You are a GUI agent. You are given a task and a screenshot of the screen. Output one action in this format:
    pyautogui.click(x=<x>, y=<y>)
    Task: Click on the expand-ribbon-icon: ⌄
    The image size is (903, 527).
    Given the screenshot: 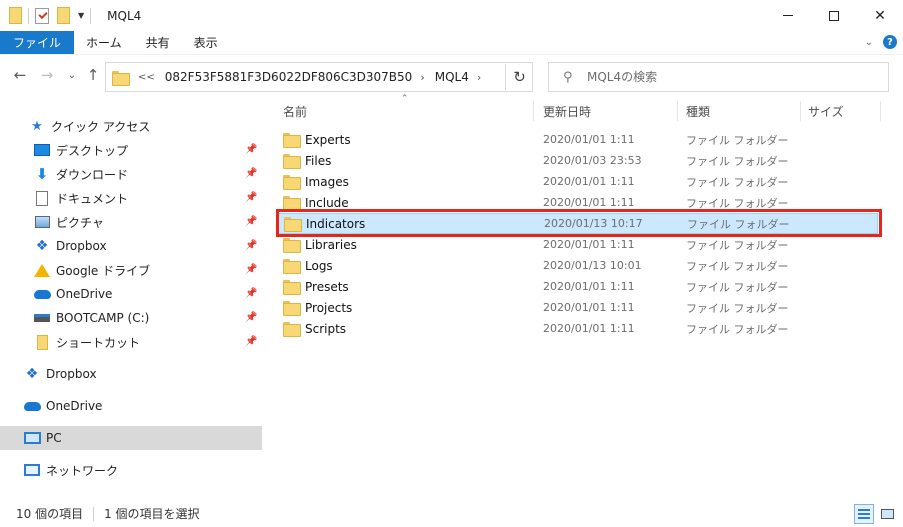 What is the action you would take?
    pyautogui.click(x=869, y=42)
    